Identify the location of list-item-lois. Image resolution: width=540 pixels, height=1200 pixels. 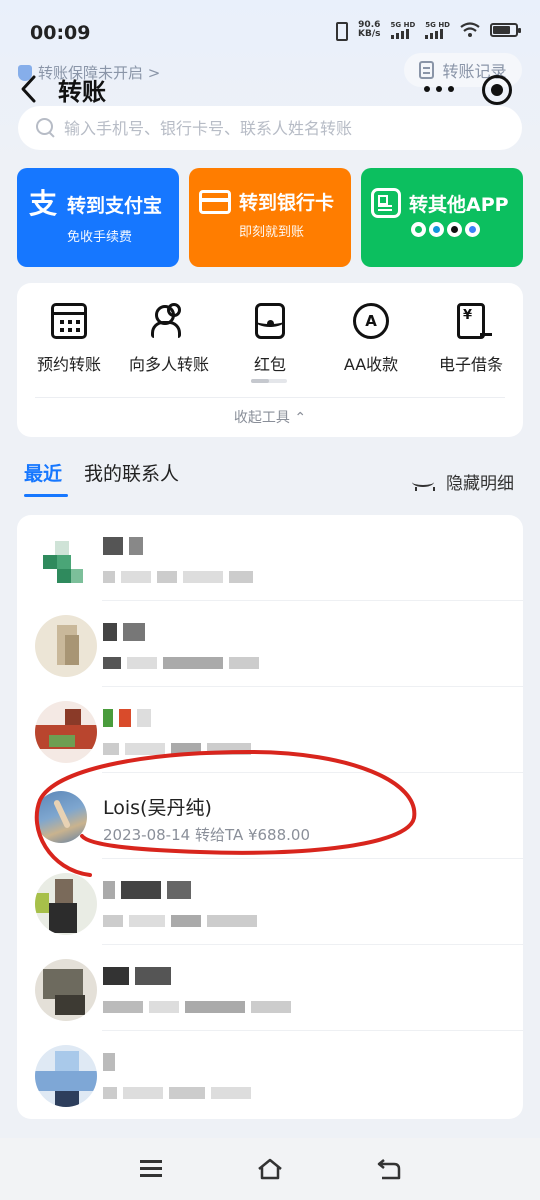
(270, 816).